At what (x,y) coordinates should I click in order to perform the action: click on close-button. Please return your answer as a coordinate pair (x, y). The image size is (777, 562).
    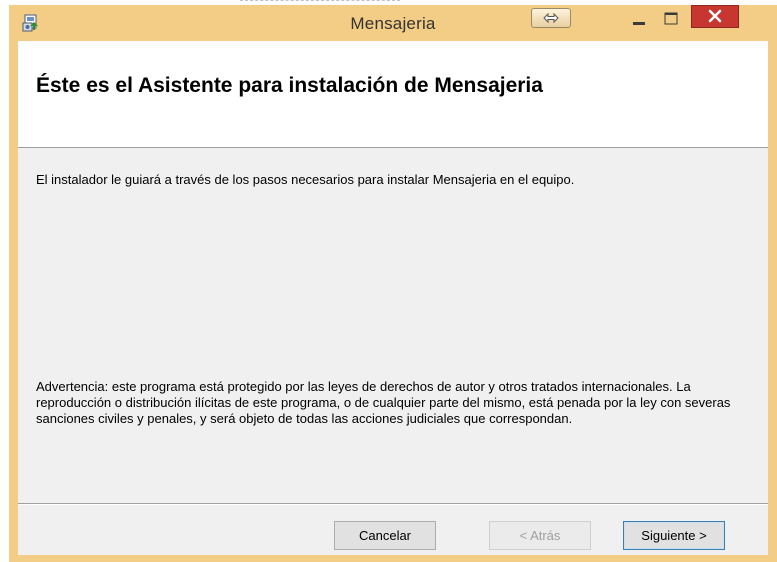
    Looking at the image, I should click on (715, 16).